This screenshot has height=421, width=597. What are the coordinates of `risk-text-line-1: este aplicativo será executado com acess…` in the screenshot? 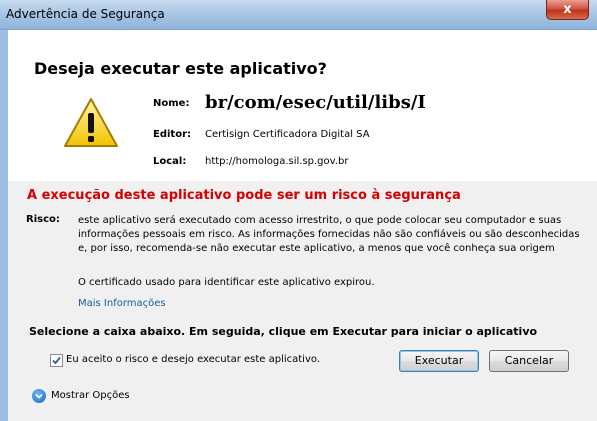 It's located at (320, 220).